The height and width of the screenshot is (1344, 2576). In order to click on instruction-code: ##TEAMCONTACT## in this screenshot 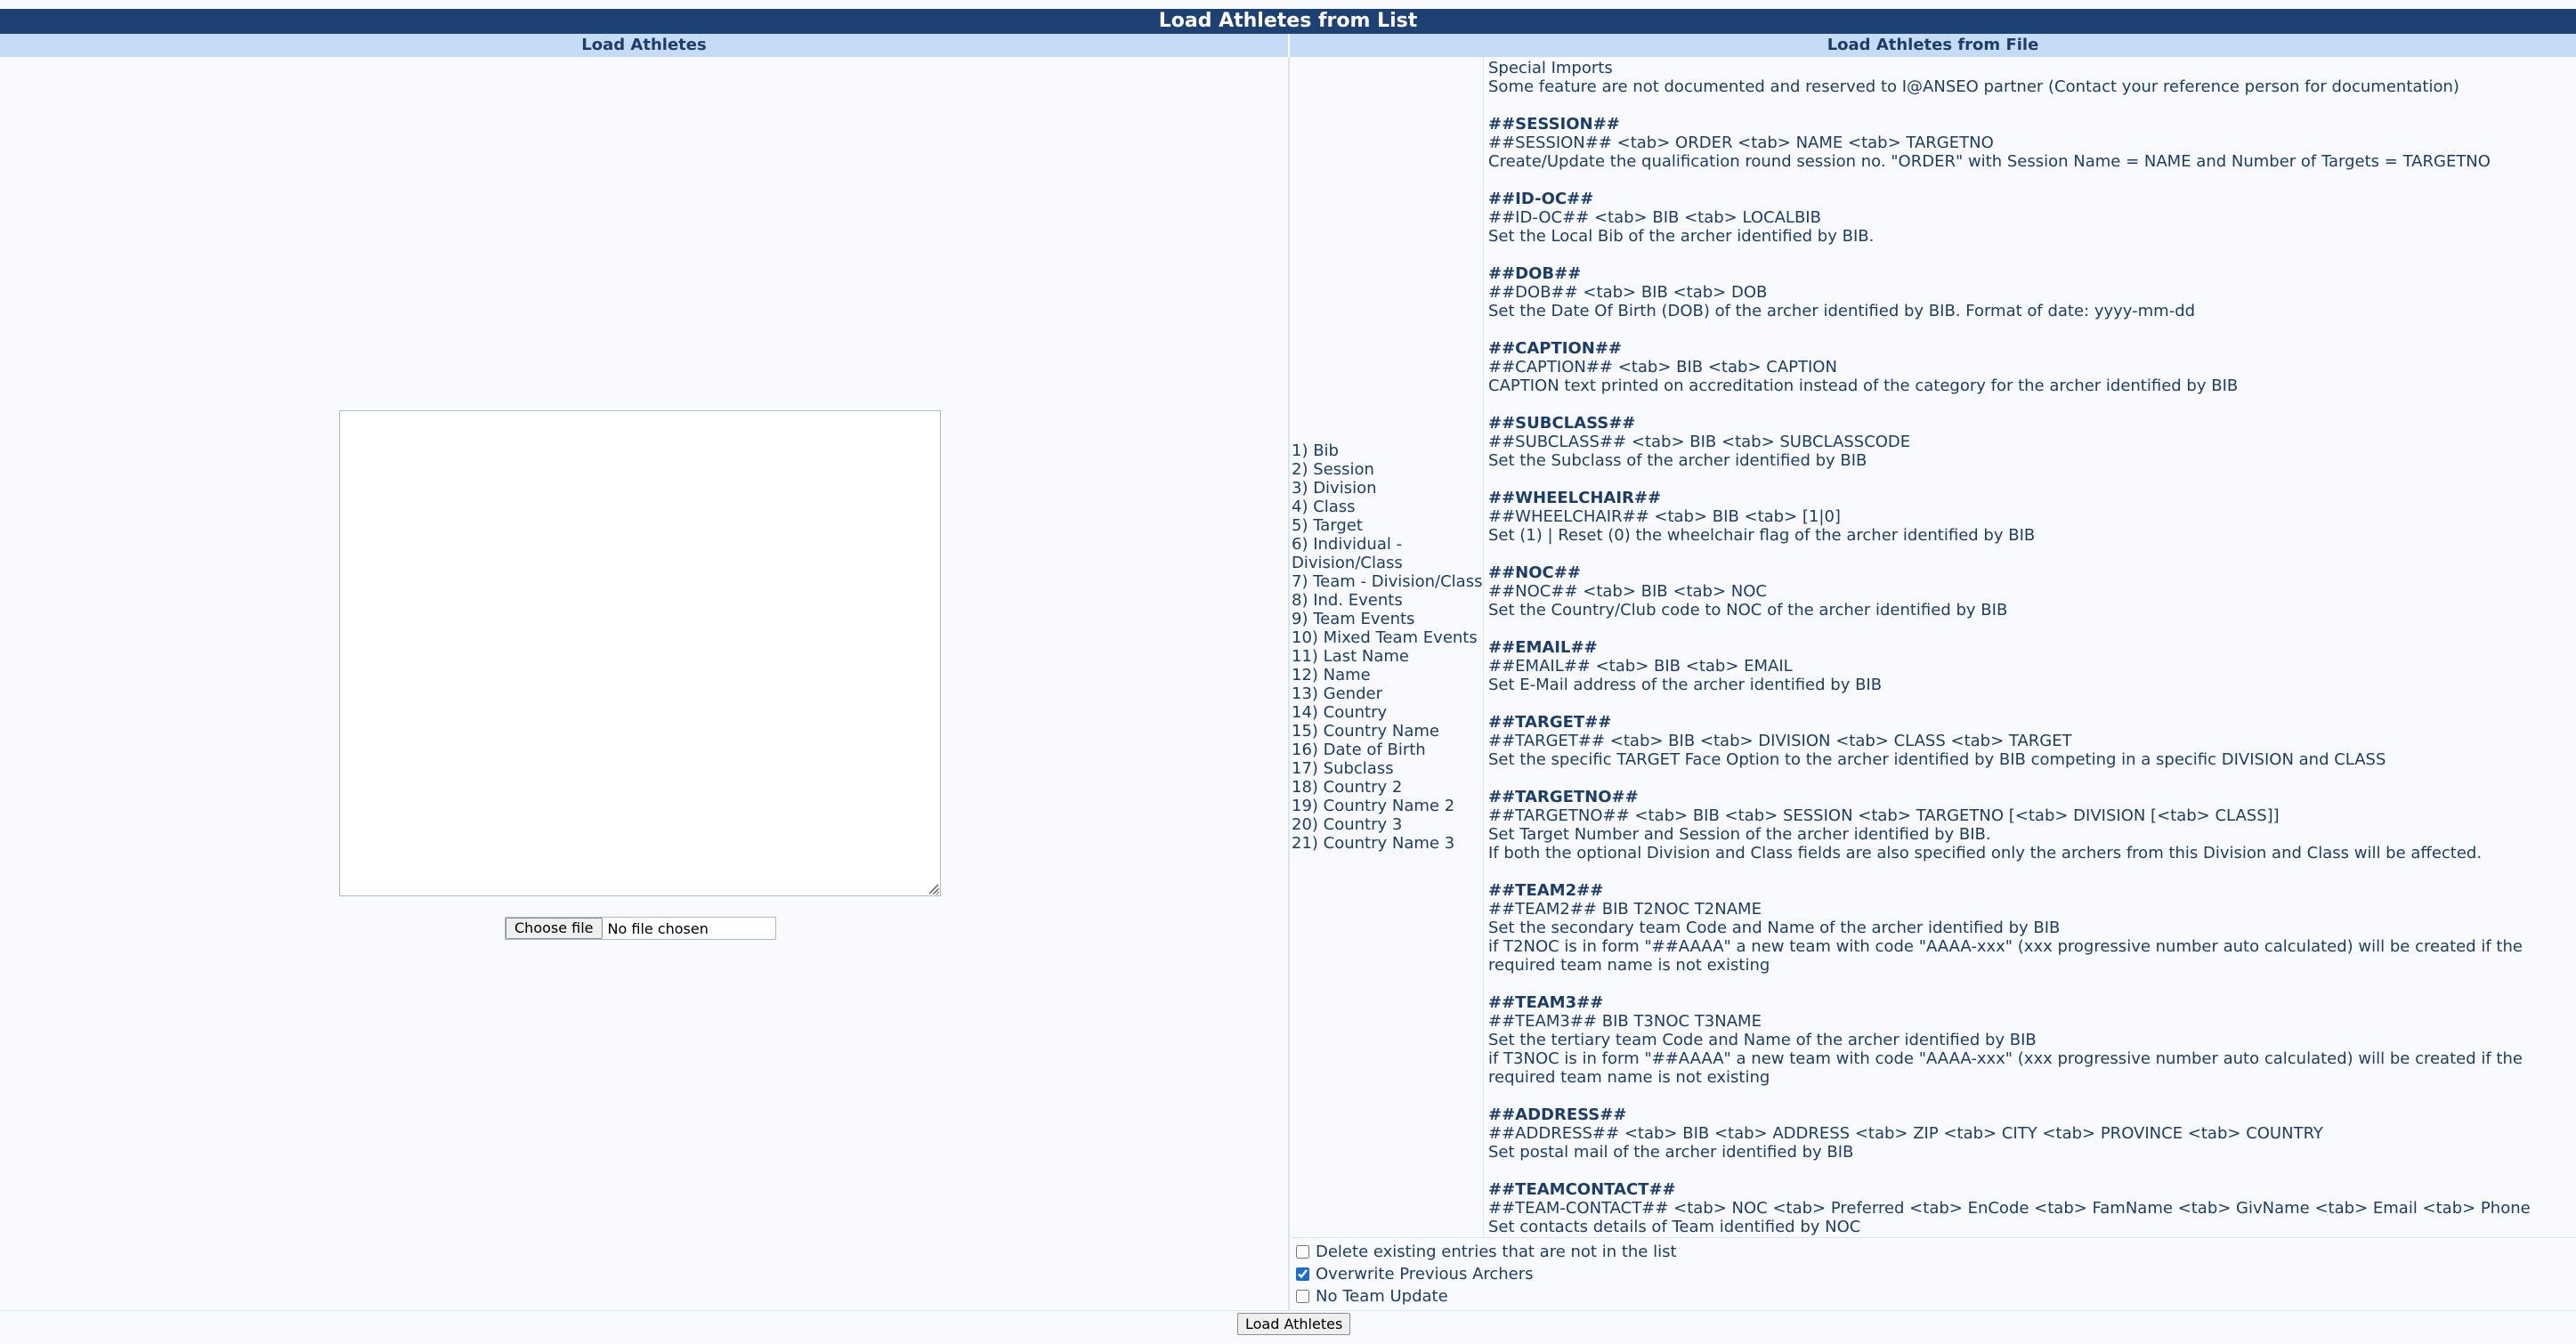, I will do `click(1582, 1189)`.